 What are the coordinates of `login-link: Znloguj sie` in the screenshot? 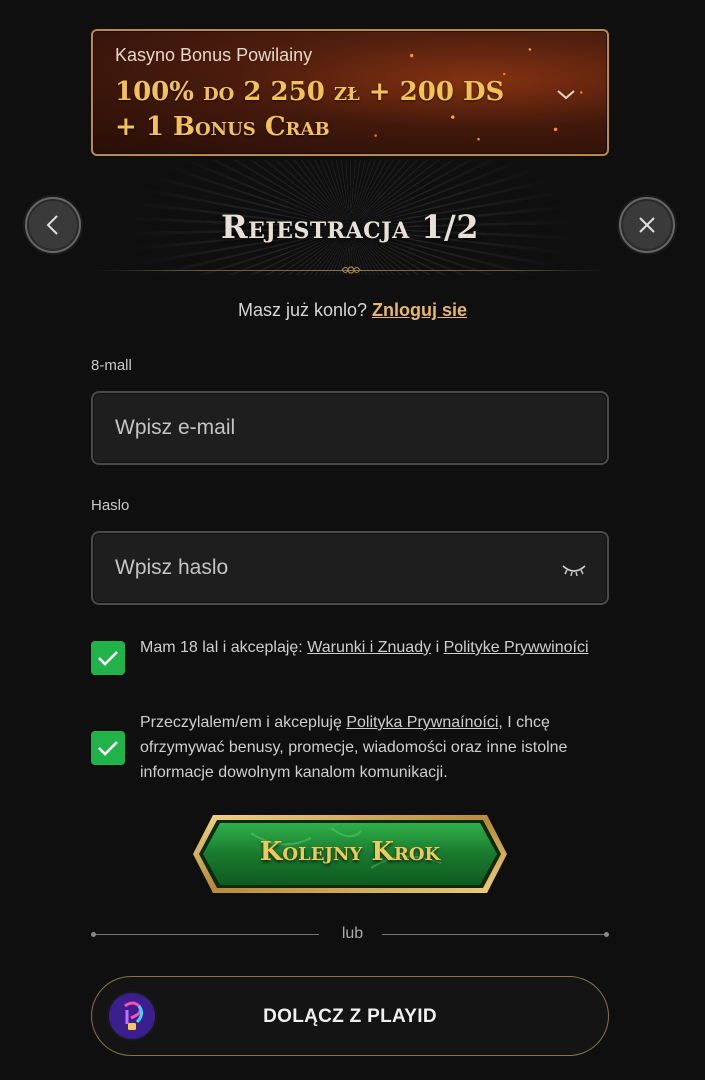 It's located at (419, 310).